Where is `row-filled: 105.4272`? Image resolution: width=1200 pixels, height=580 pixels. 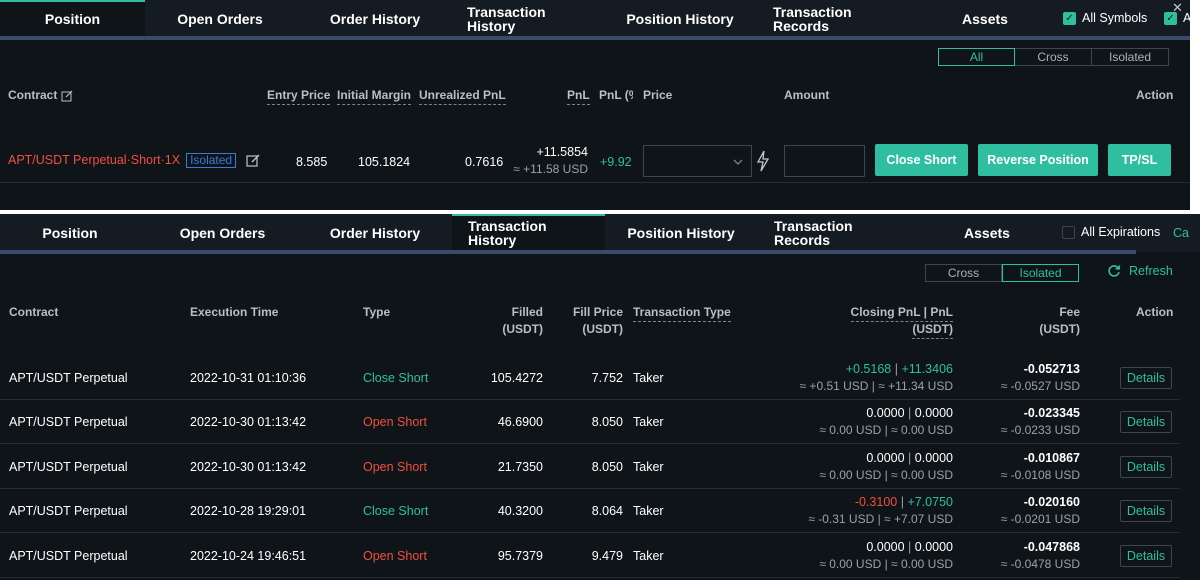 row-filled: 105.4272 is located at coordinates (516, 378).